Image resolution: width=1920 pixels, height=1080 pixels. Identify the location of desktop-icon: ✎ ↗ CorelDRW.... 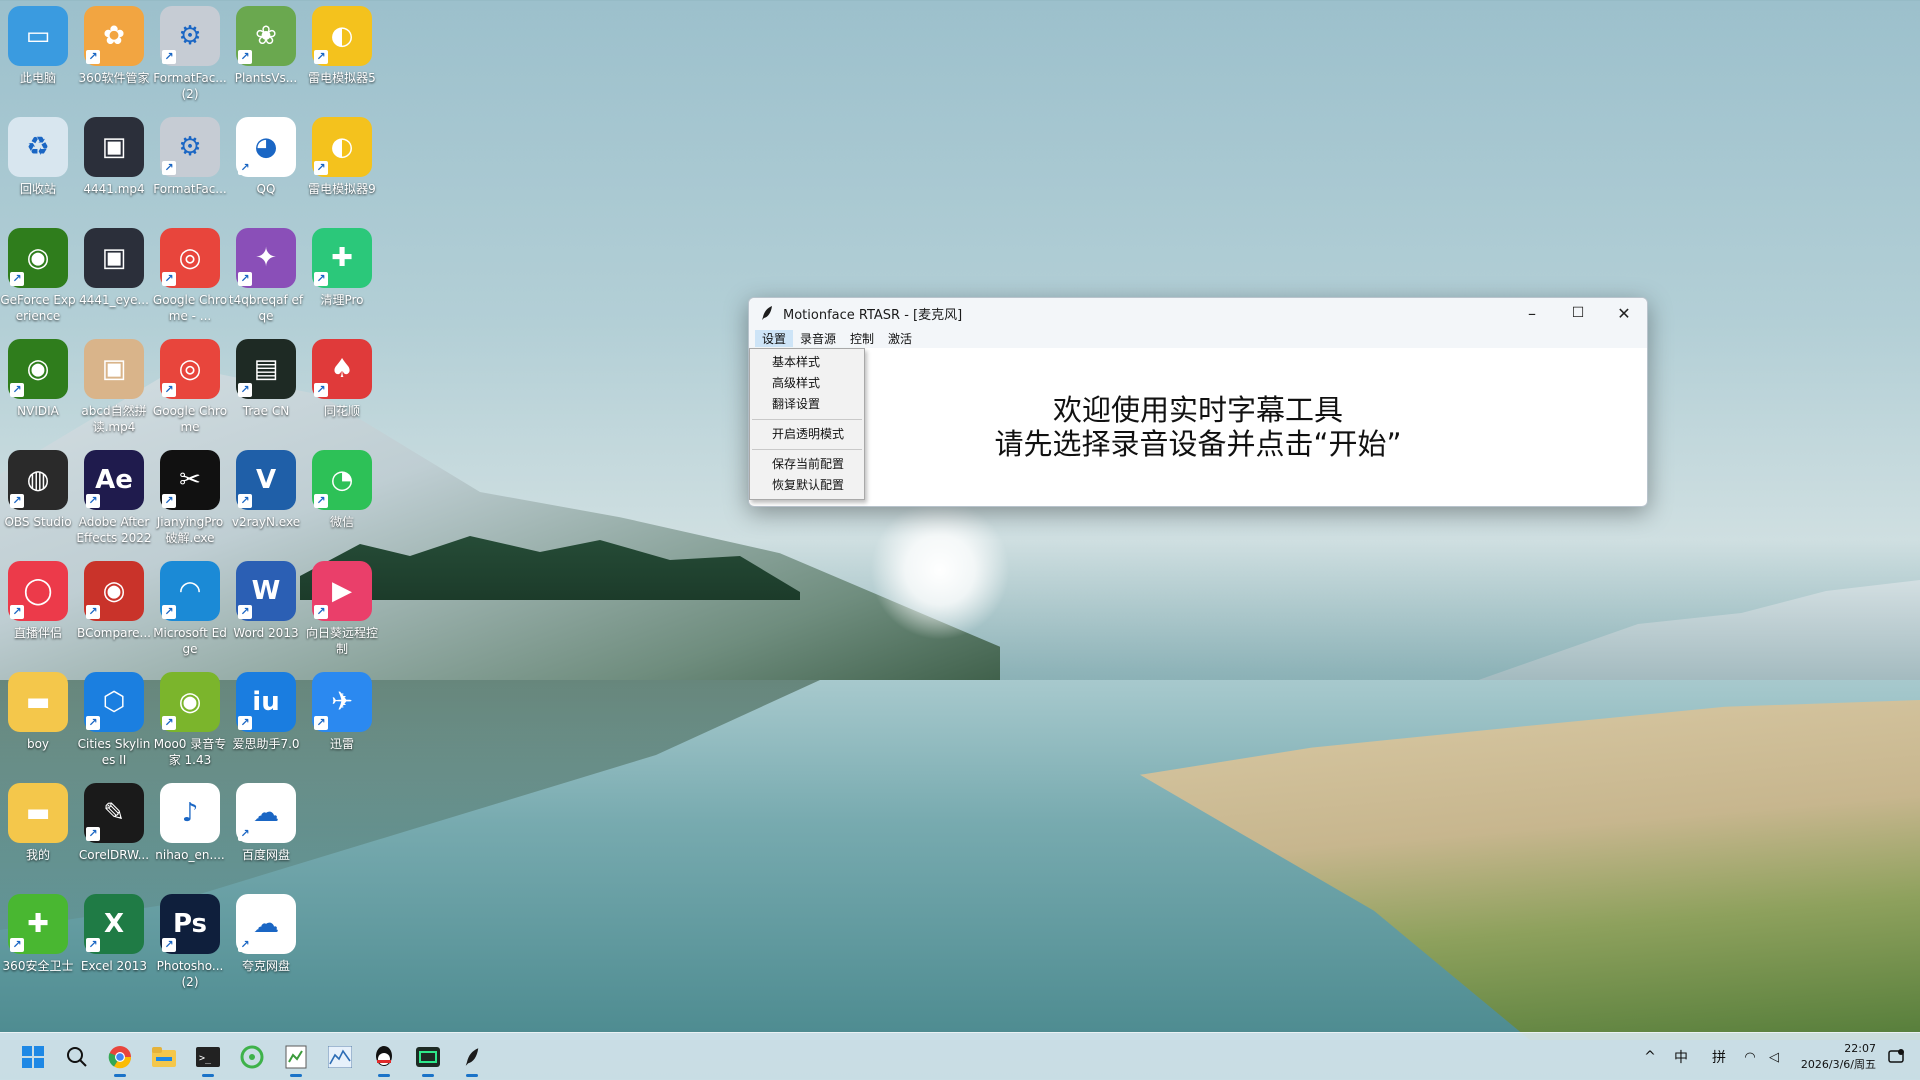
(114, 836).